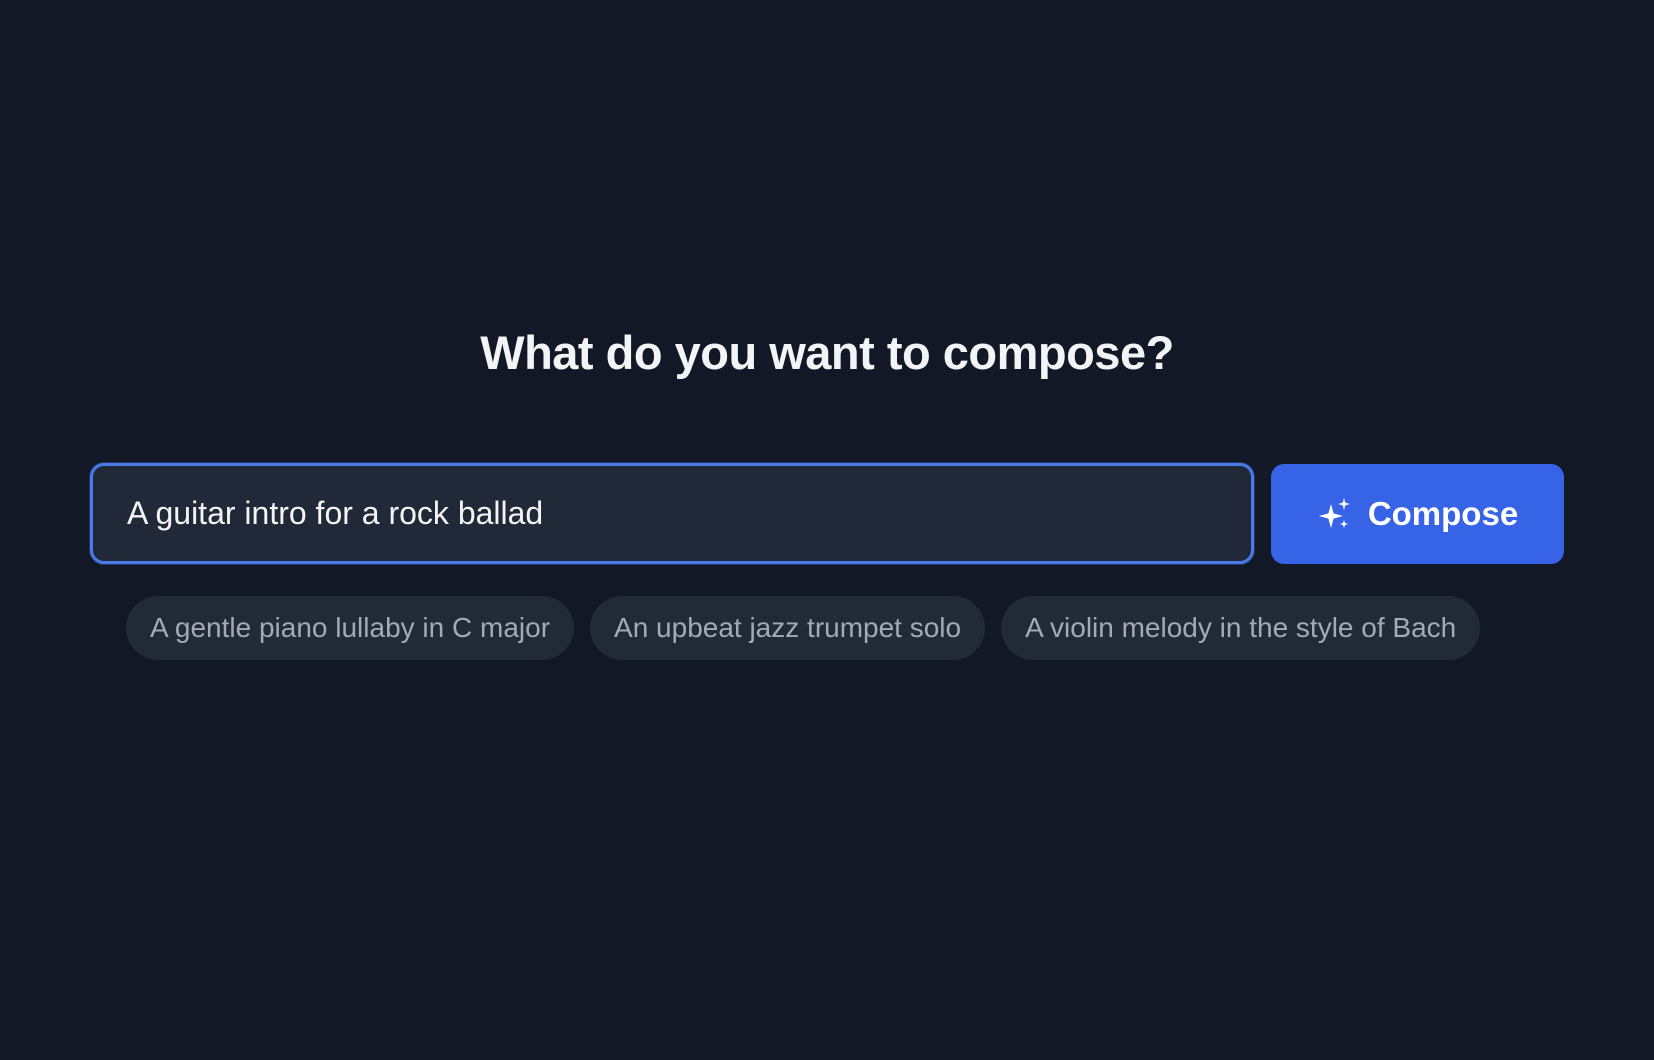 Image resolution: width=1654 pixels, height=1060 pixels. I want to click on compose-button: Compose, so click(1417, 514).